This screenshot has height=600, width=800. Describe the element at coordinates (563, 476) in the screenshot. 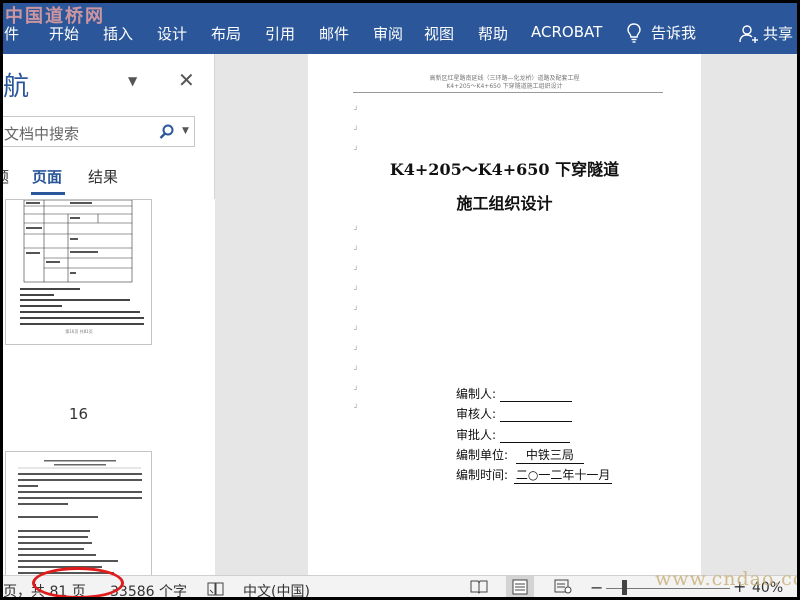

I see `date-value: 二○一二年十一月` at that location.